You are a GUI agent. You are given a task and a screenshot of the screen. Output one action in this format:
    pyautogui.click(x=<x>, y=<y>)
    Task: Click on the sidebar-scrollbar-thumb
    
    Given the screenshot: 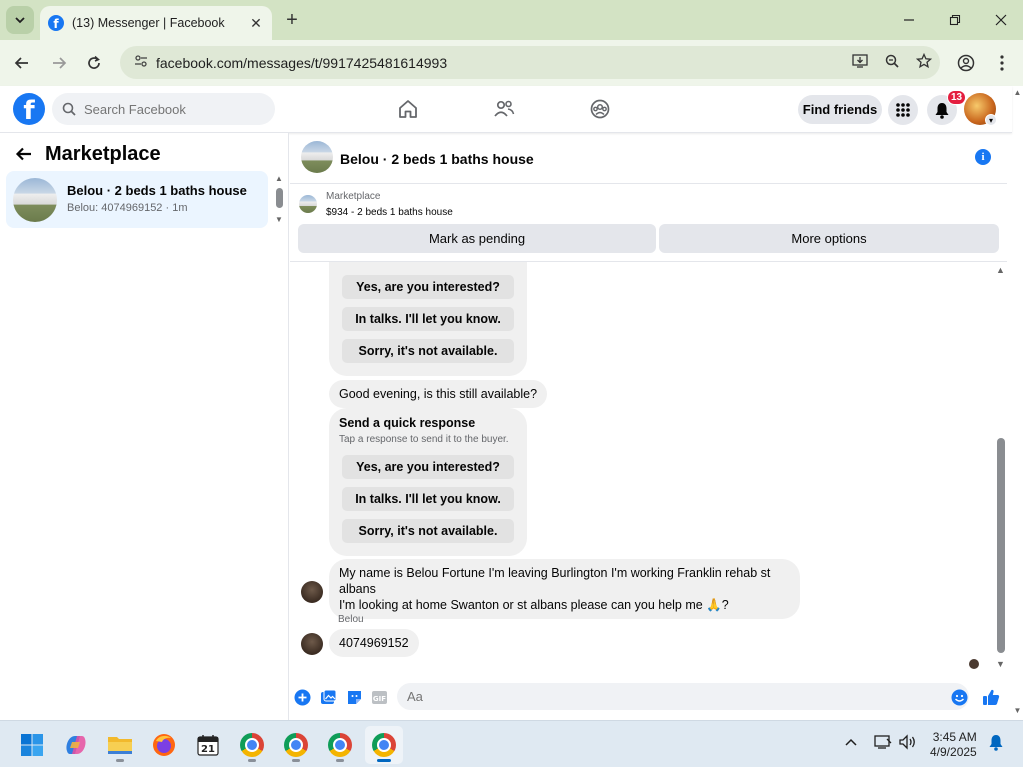 What is the action you would take?
    pyautogui.click(x=279, y=198)
    